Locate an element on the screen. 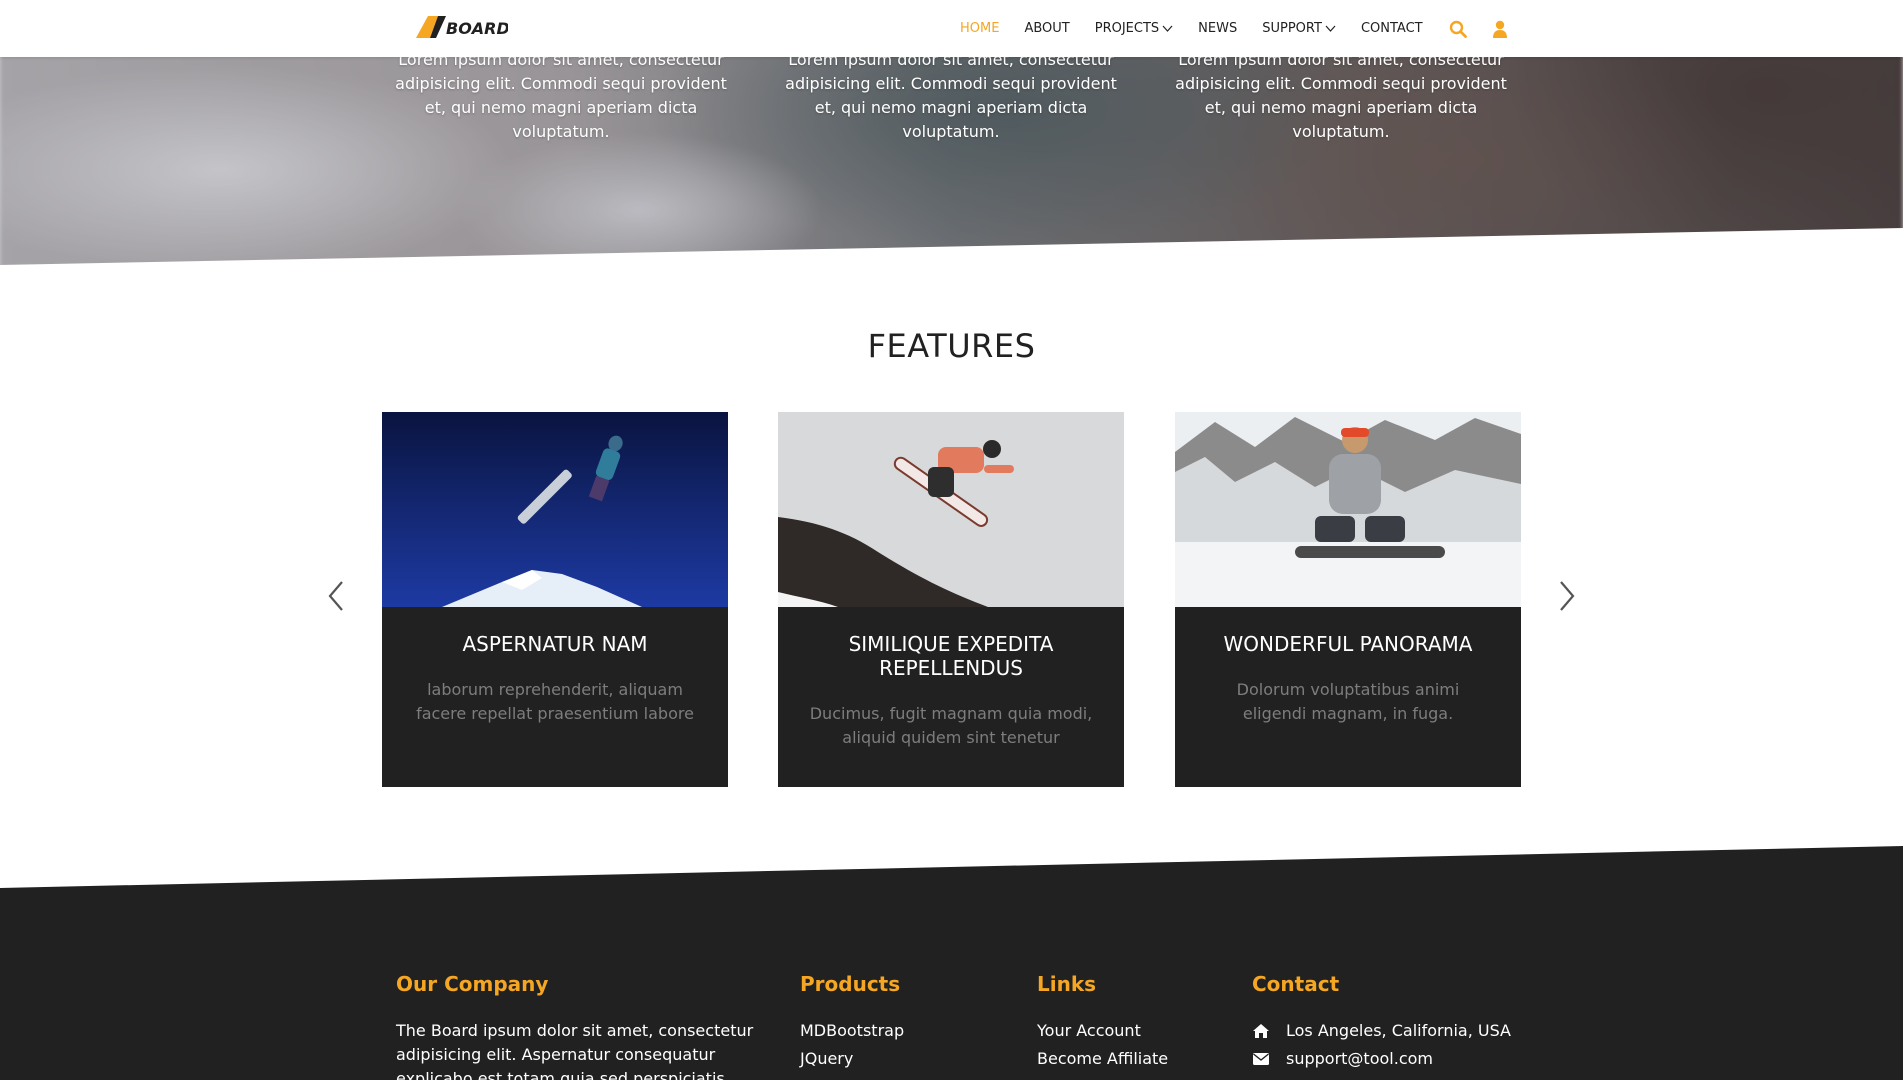 The height and width of the screenshot is (1080, 1903). user-icon is located at coordinates (1500, 29).